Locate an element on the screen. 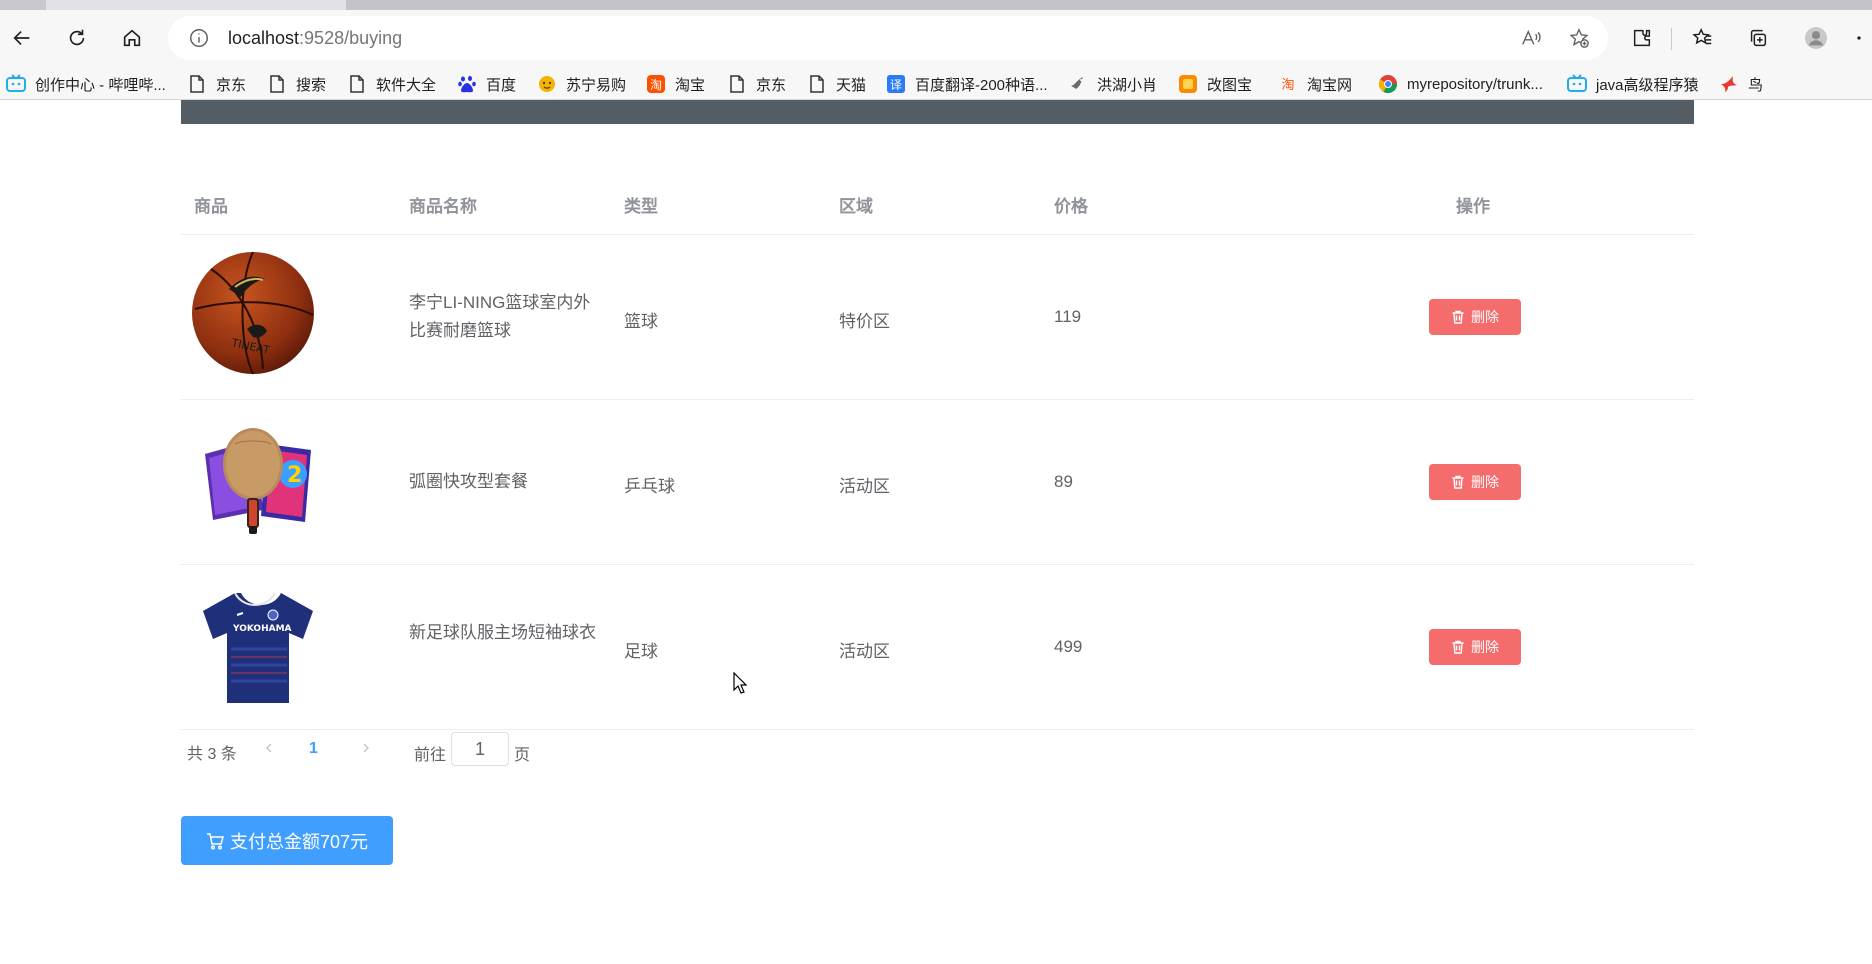 Image resolution: width=1872 pixels, height=964 pixels. next-page-icon is located at coordinates (366, 748).